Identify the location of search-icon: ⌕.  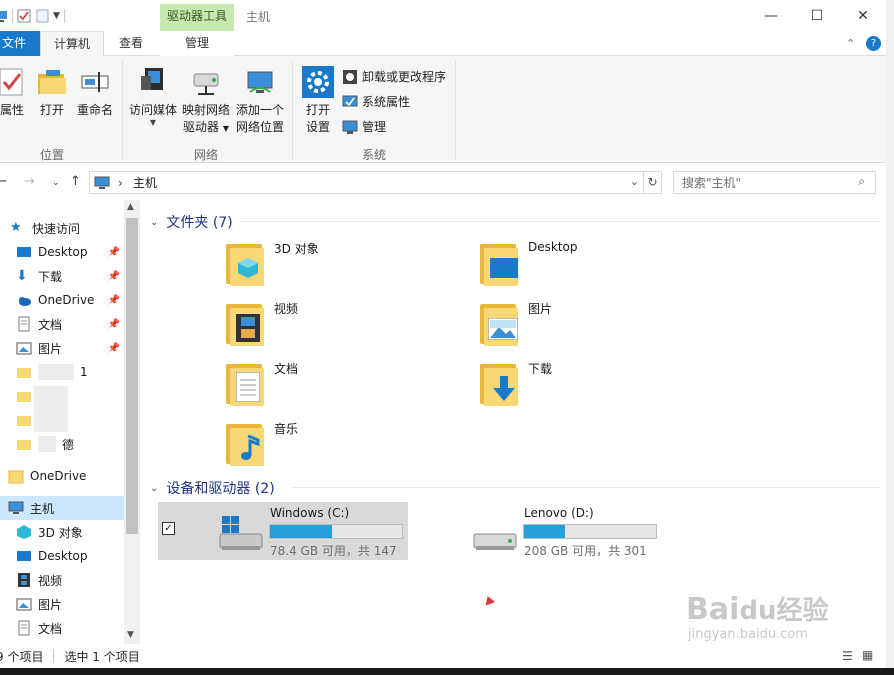
(861, 181).